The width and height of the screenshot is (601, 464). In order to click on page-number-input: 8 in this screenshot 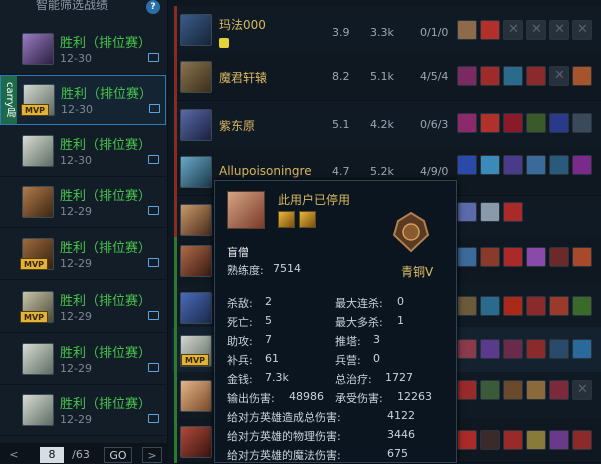, I will do `click(52, 455)`.